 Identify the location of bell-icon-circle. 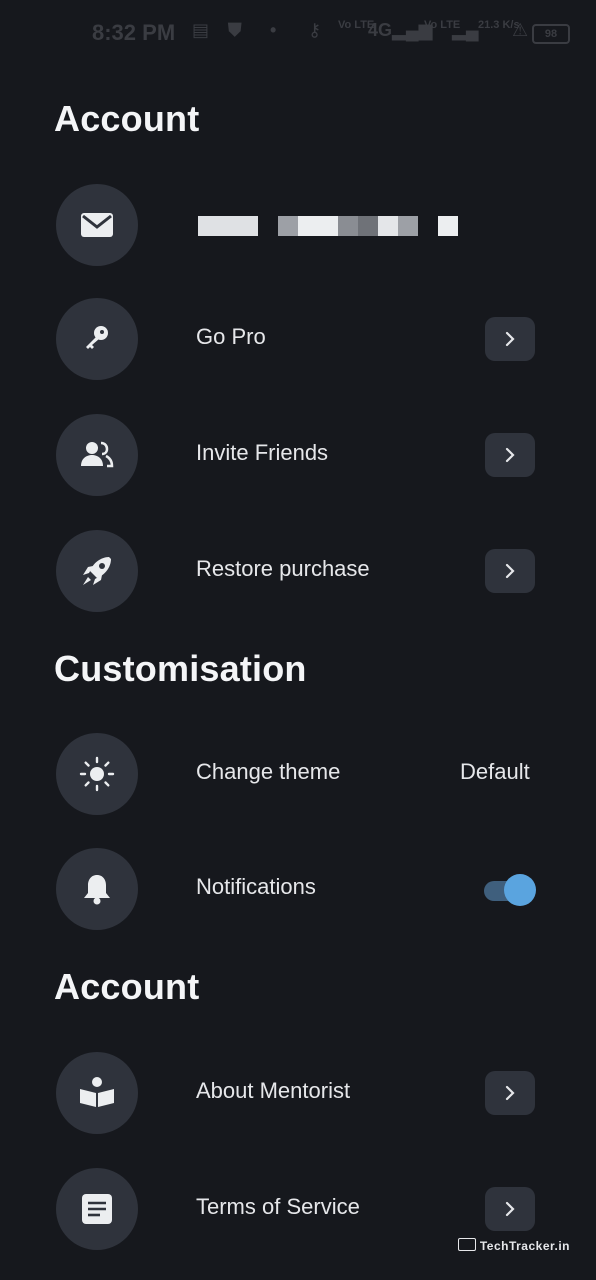
(97, 889).